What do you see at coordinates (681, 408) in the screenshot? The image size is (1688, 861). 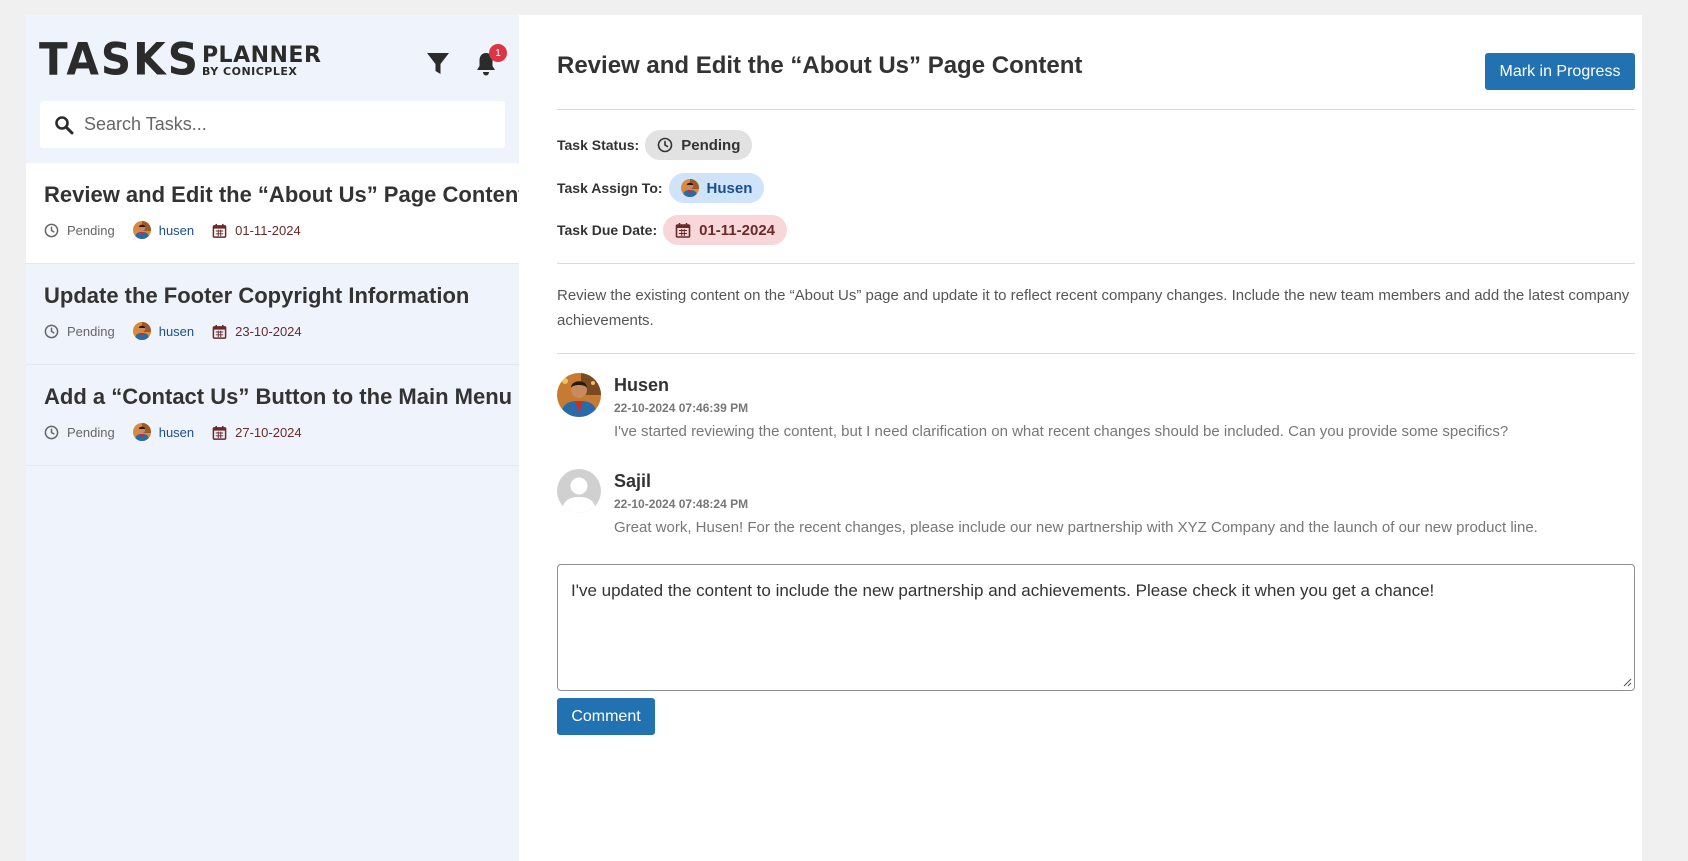 I see `comment-timestamp: 22-10-2024 07:46:39 PM` at bounding box center [681, 408].